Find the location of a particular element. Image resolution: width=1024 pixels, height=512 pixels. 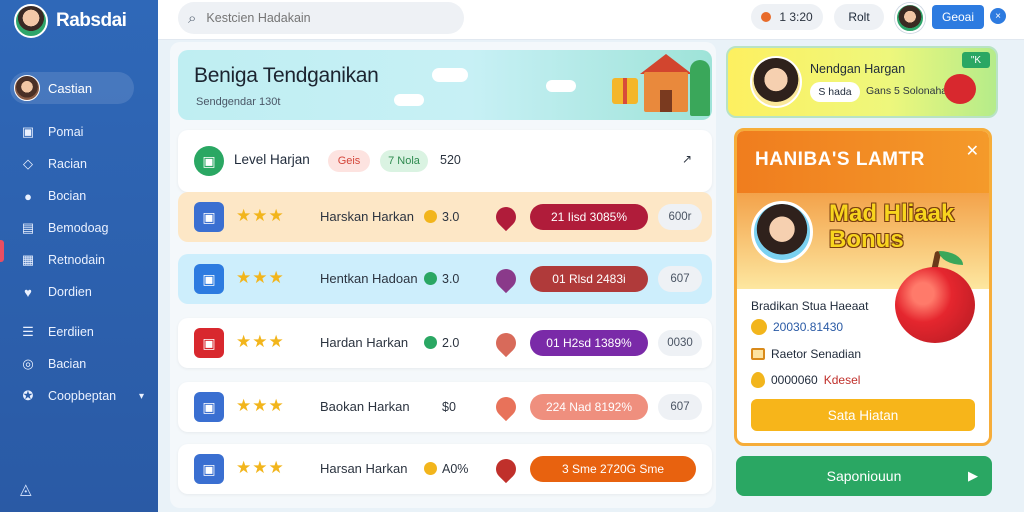

row-tag: 600r is located at coordinates (680, 217).